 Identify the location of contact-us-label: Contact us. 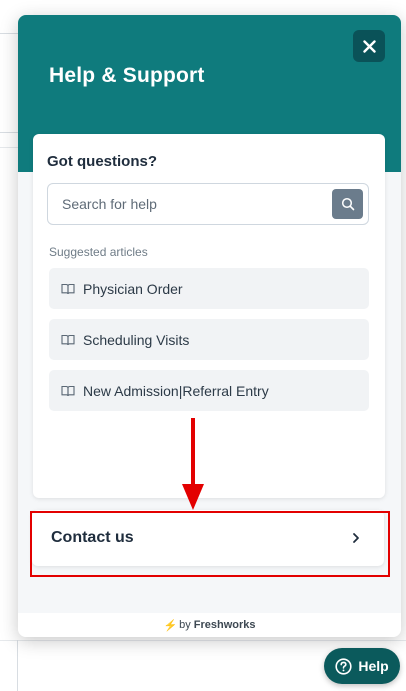
(92, 537).